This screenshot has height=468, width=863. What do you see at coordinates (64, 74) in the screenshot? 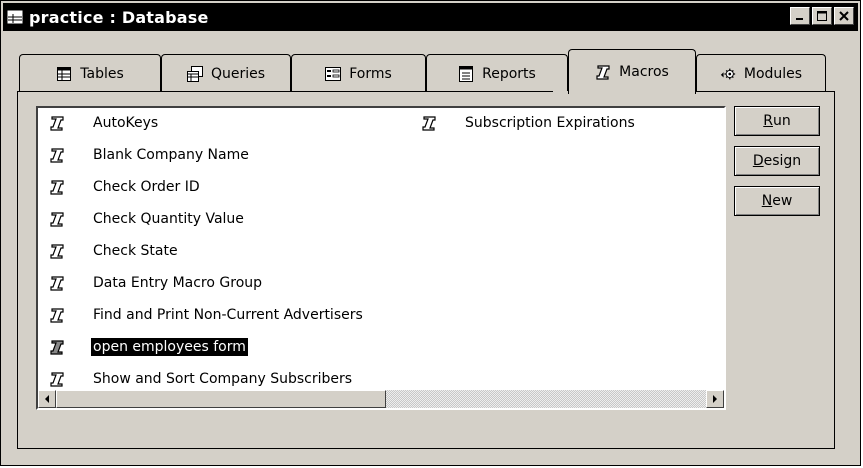
I see `table-icon` at bounding box center [64, 74].